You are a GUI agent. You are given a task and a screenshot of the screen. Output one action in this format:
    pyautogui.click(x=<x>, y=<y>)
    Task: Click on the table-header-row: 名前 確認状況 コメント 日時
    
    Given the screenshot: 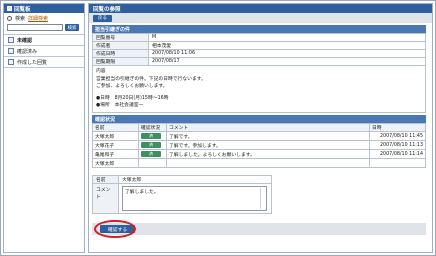 What is the action you would take?
    pyautogui.click(x=259, y=127)
    